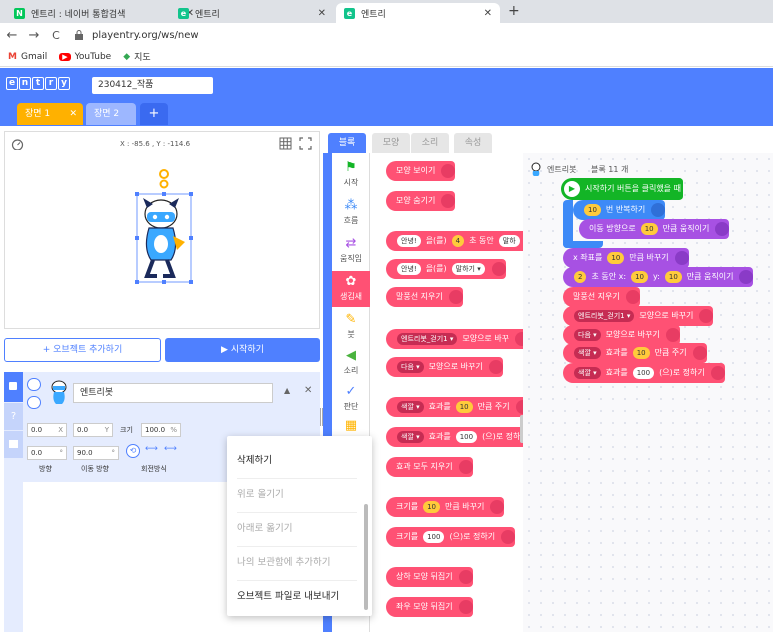 Image resolution: width=773 pixels, height=632 pixels. Describe the element at coordinates (161, 430) in the screenshot. I see `size-input: 100.0%` at that location.